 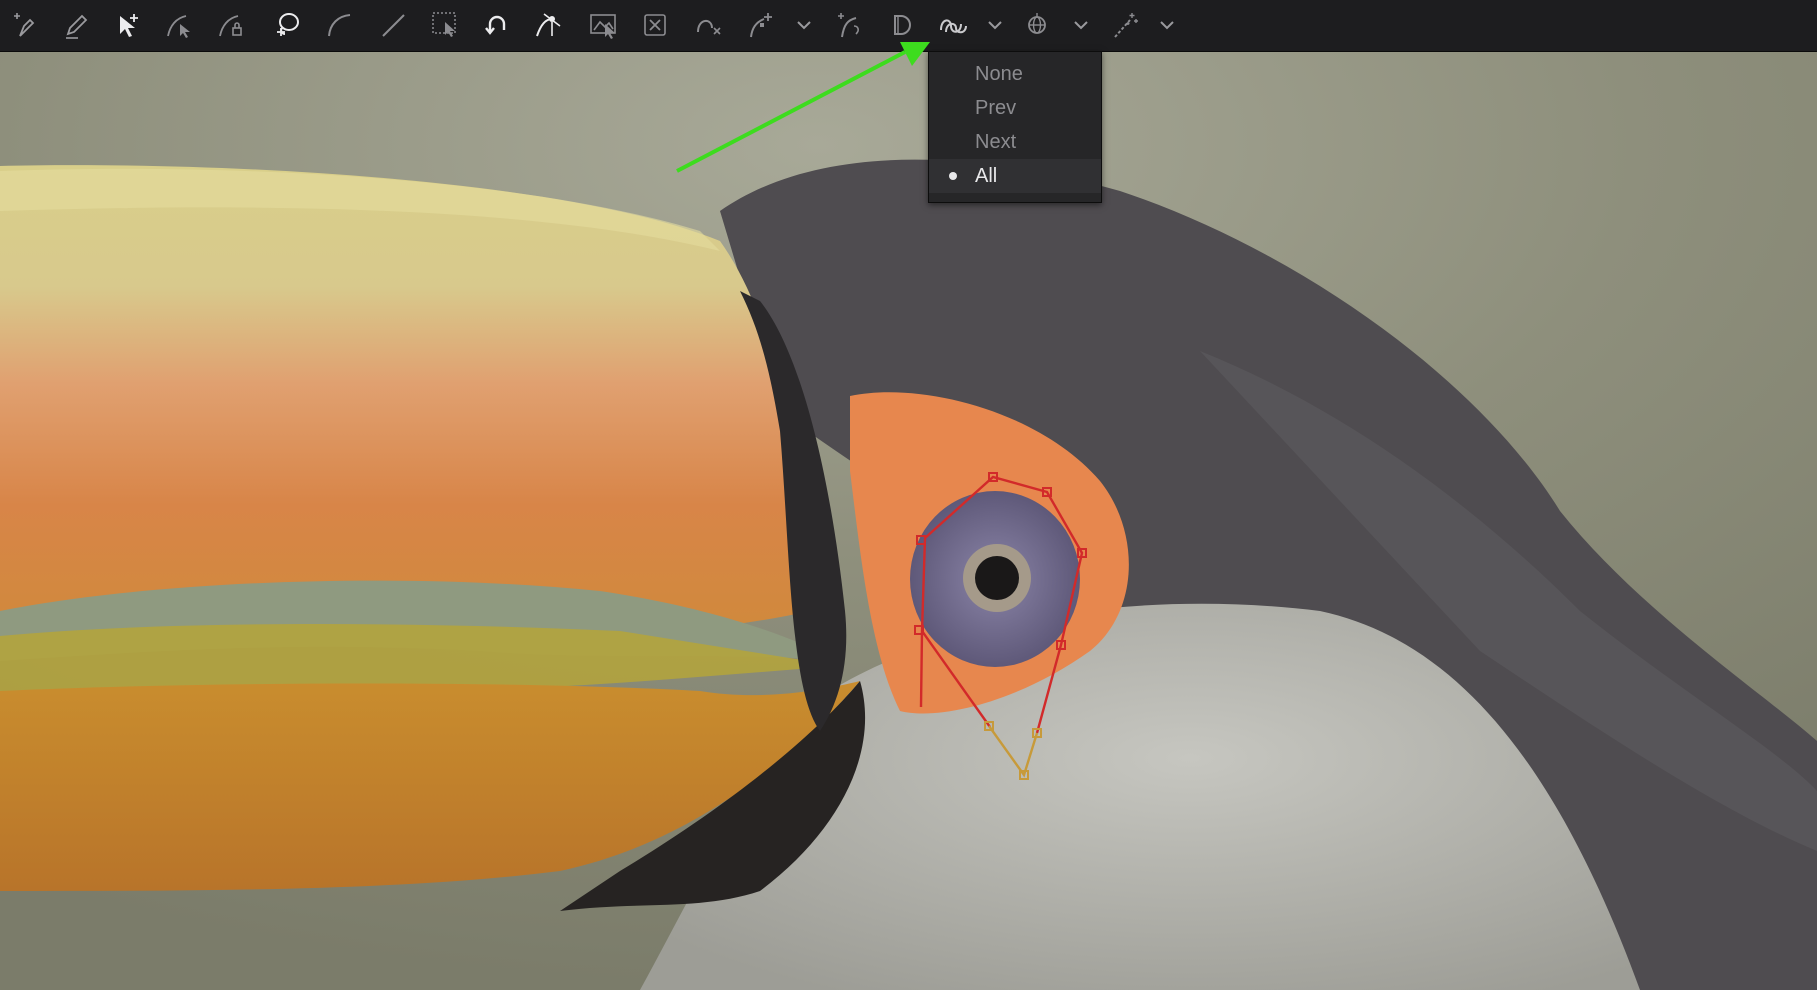 What do you see at coordinates (497, 25) in the screenshot?
I see `undo-curve-icon` at bounding box center [497, 25].